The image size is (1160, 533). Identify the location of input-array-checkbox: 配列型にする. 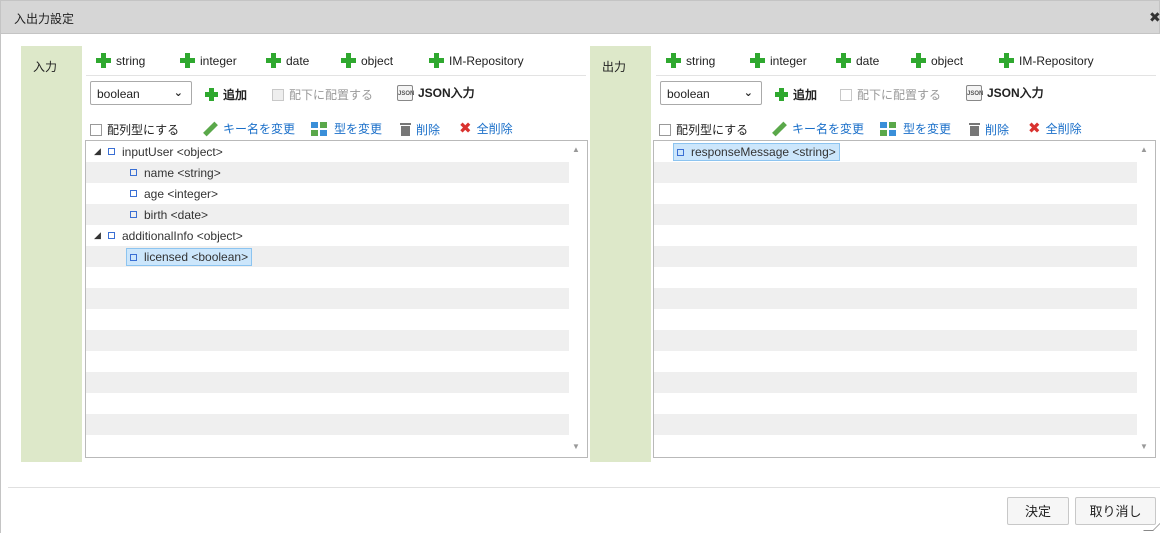
(134, 129).